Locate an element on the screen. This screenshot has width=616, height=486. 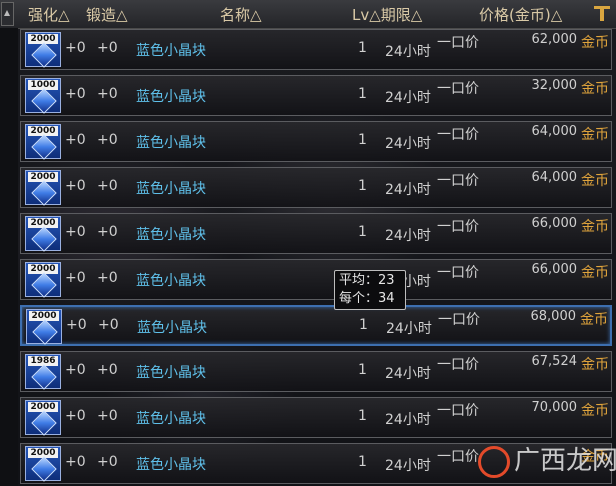
sort-price-header: 价格(金币)△ is located at coordinates (520, 14).